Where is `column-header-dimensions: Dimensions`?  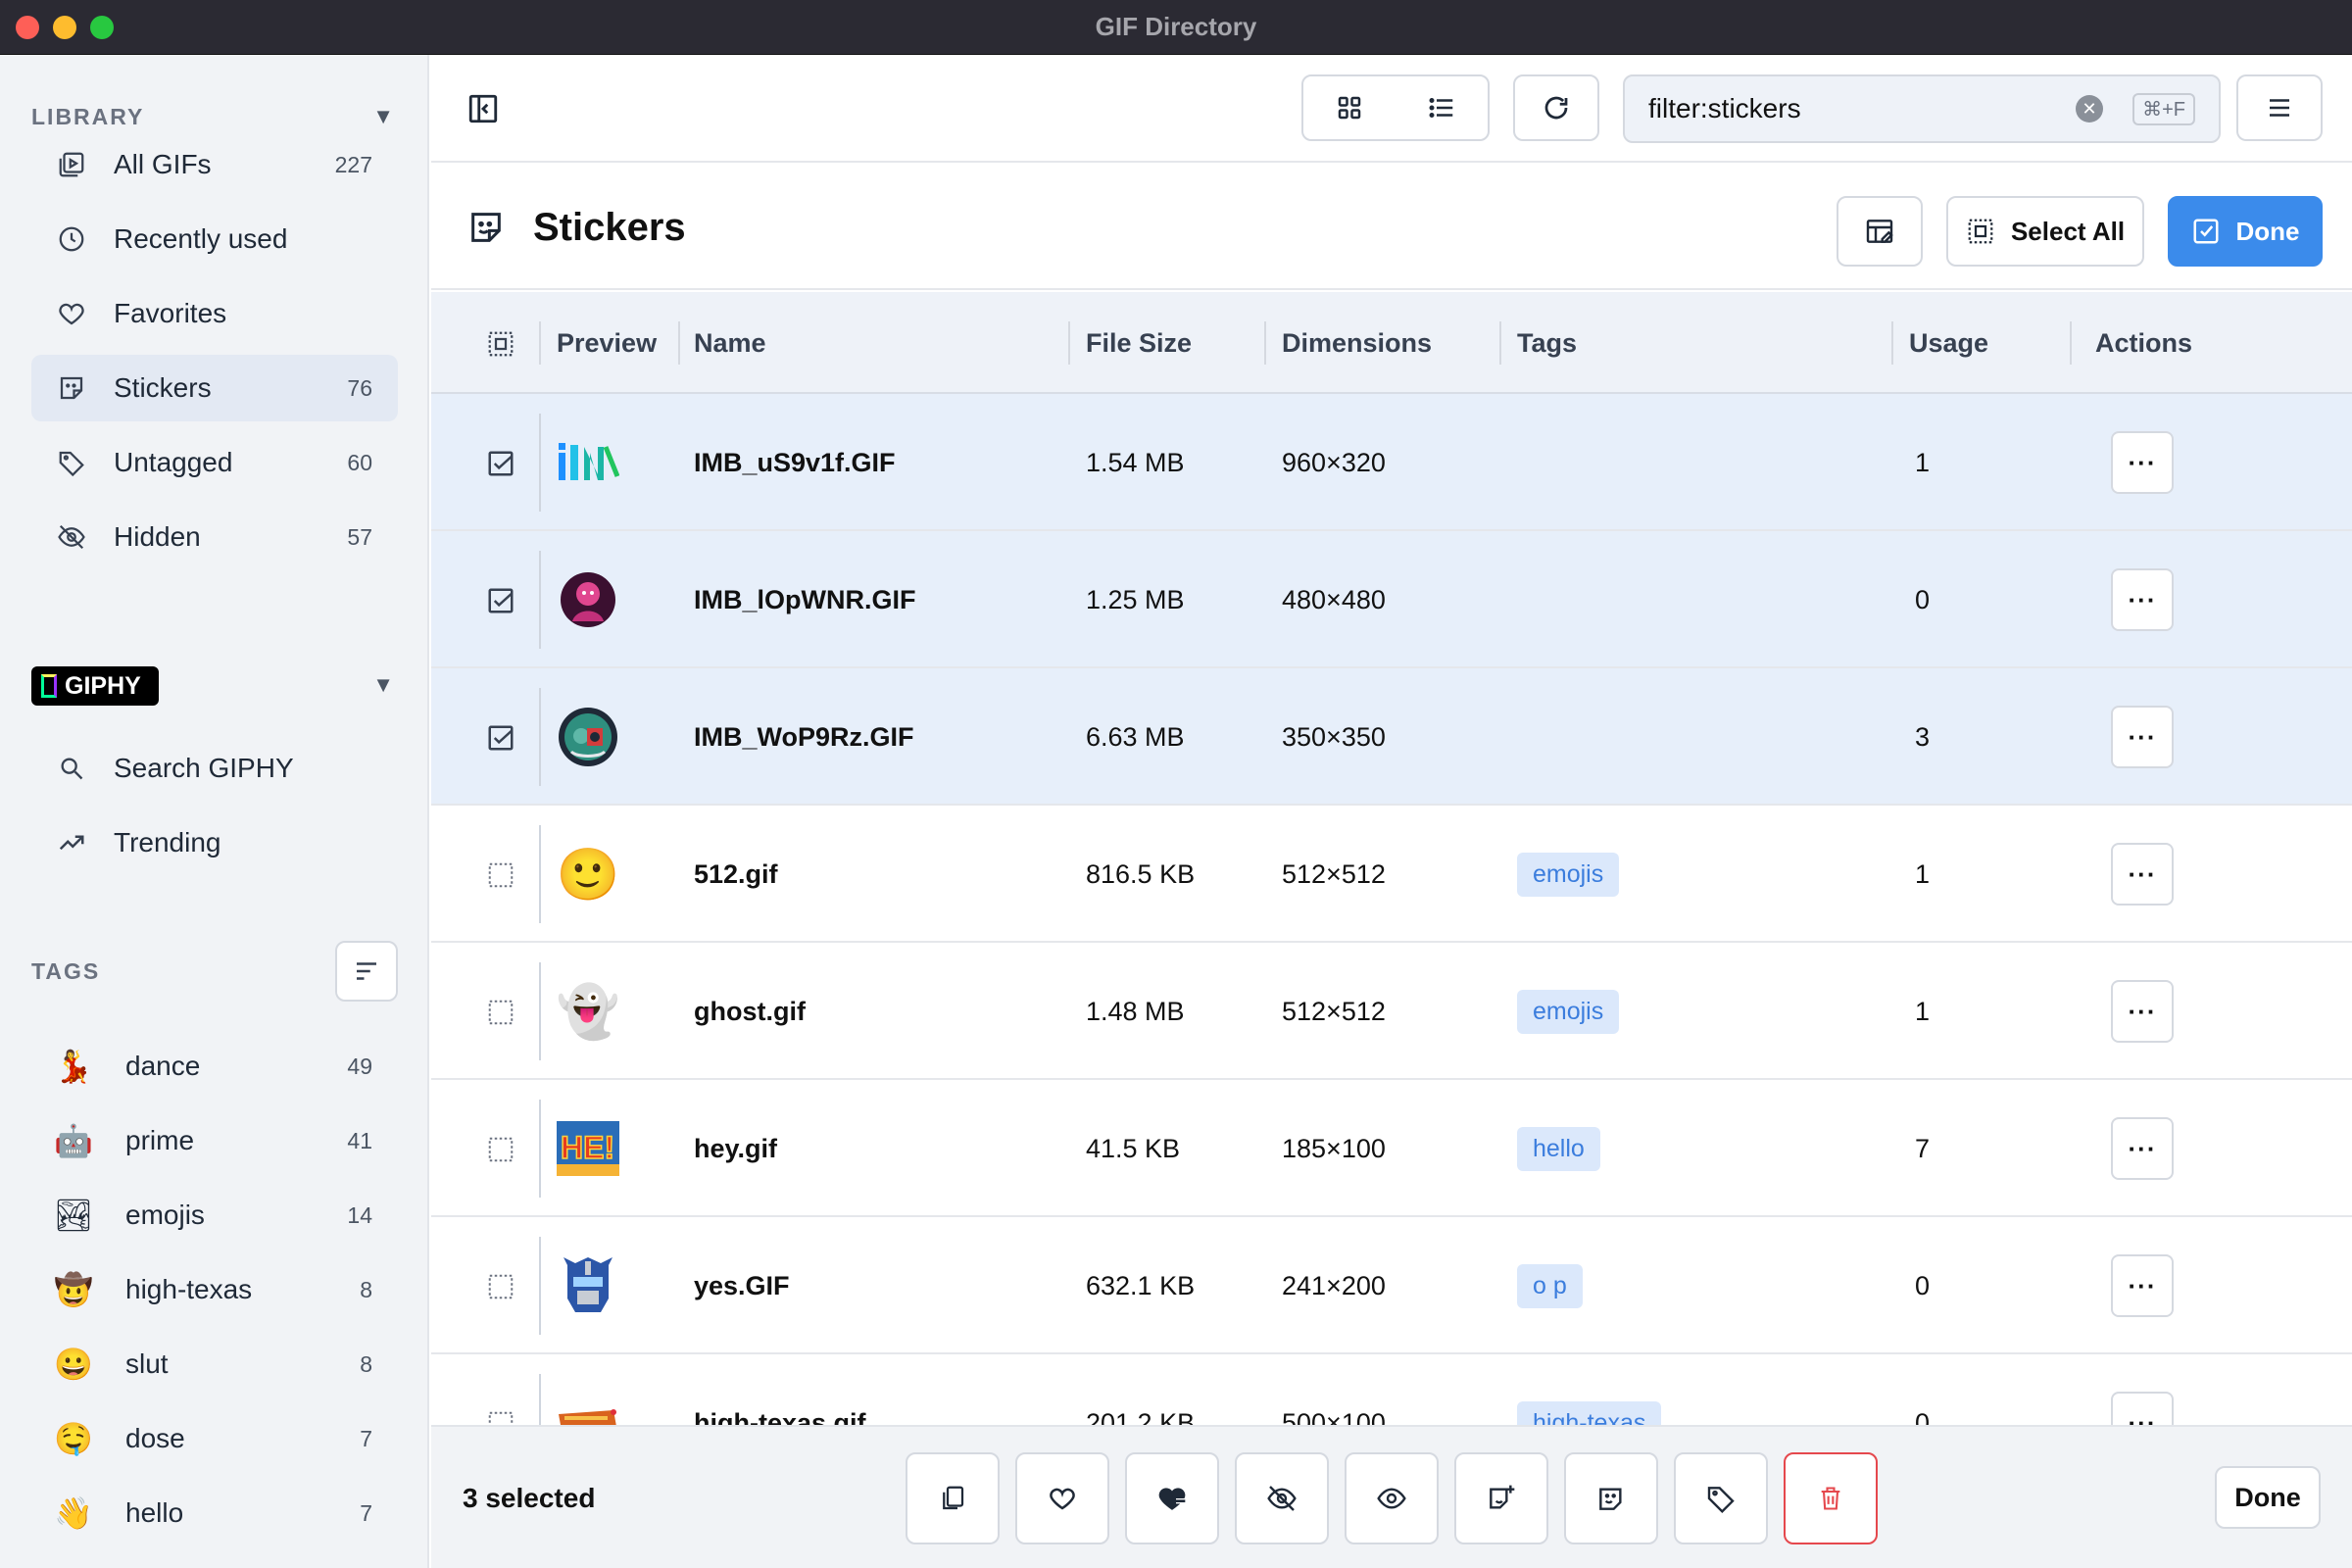
column-header-dimensions: Dimensions is located at coordinates (1357, 343).